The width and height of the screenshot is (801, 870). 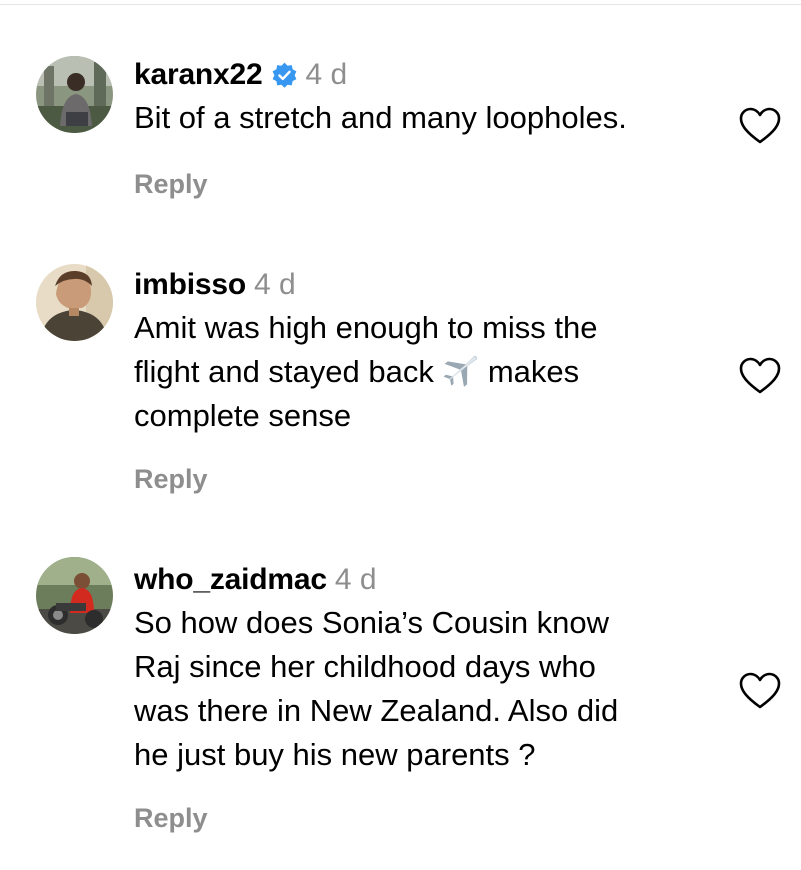 I want to click on comment-text-line: Raj since her childhood days who, so click(x=365, y=666).